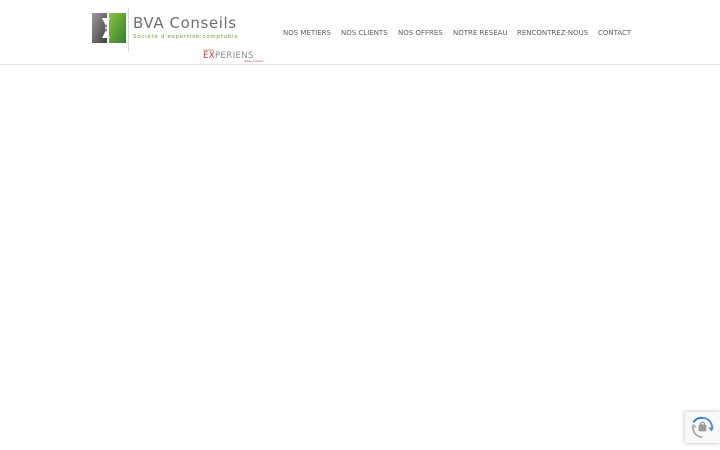  I want to click on recaptcha-icon, so click(702, 427).